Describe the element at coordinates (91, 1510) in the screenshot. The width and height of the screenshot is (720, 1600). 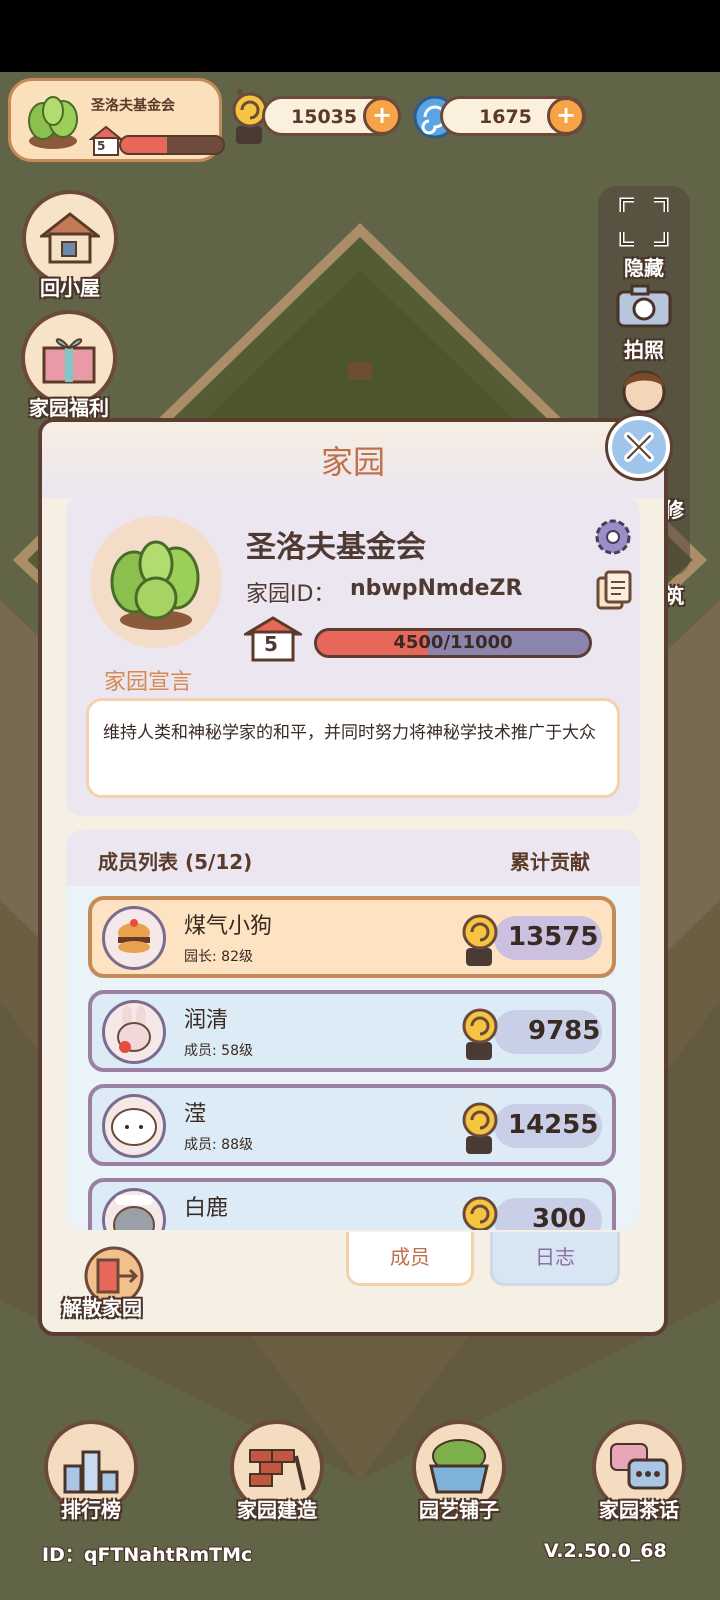
I see `ranking-button-label: 排行榜` at that location.